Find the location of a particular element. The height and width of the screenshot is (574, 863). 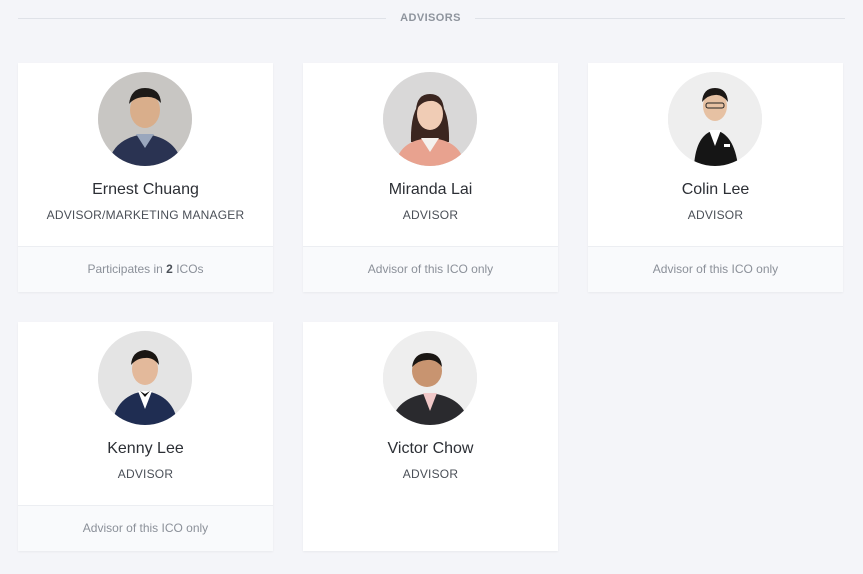

avatar-photo-colin is located at coordinates (715, 119).